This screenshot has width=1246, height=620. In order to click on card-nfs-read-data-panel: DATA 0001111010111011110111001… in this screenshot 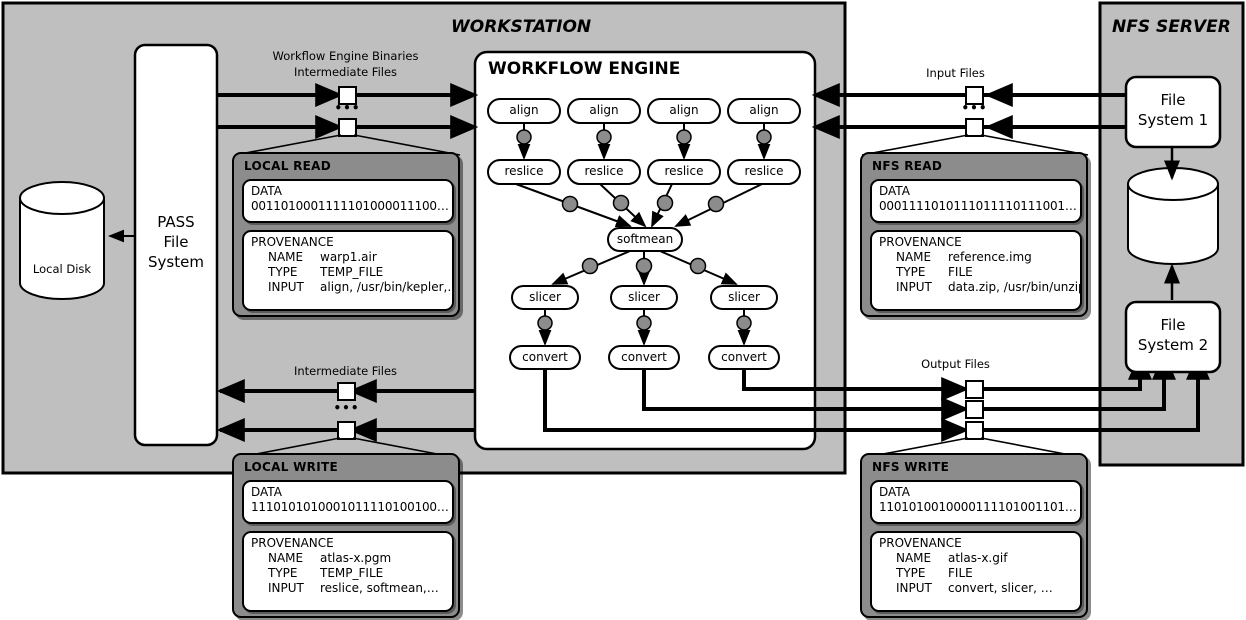, I will do `click(976, 201)`.